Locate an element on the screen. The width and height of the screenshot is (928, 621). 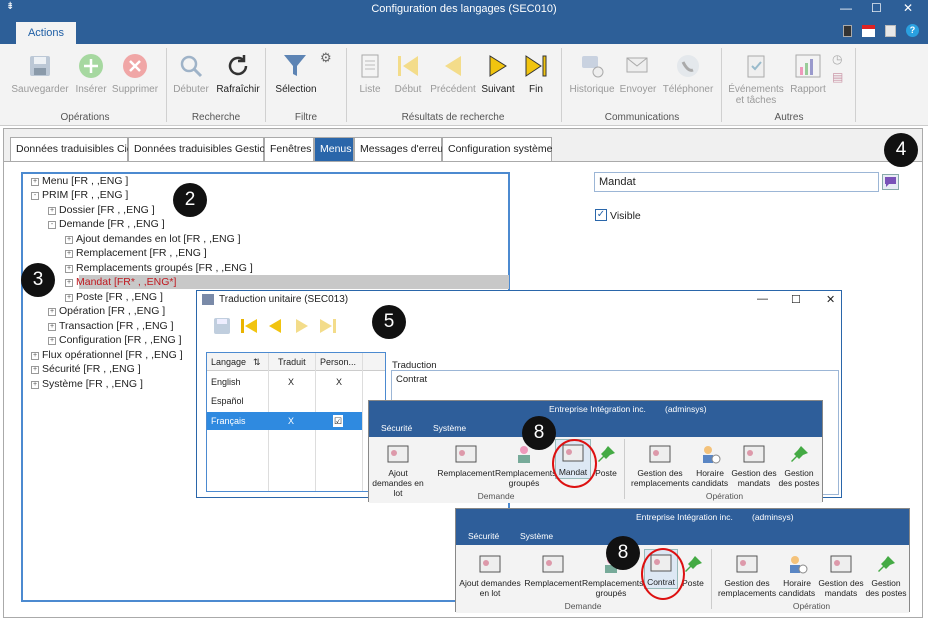
tab-menus: Menus is located at coordinates (334, 149).